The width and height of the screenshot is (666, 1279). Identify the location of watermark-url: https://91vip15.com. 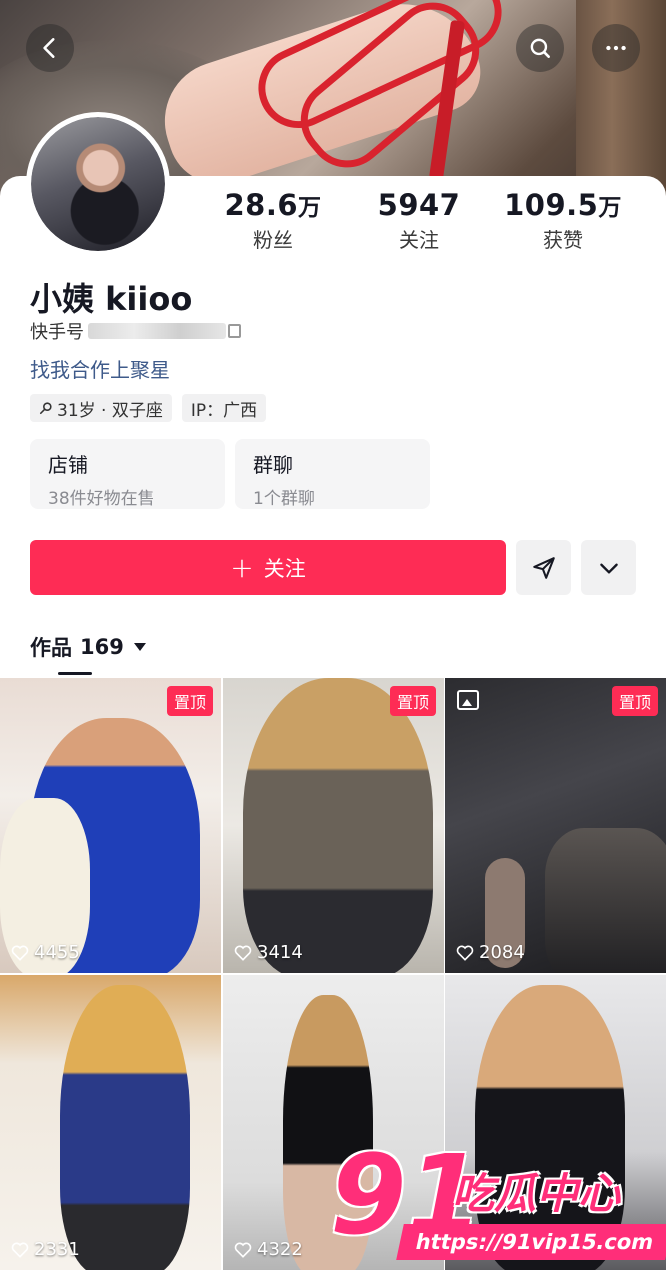
(531, 1242).